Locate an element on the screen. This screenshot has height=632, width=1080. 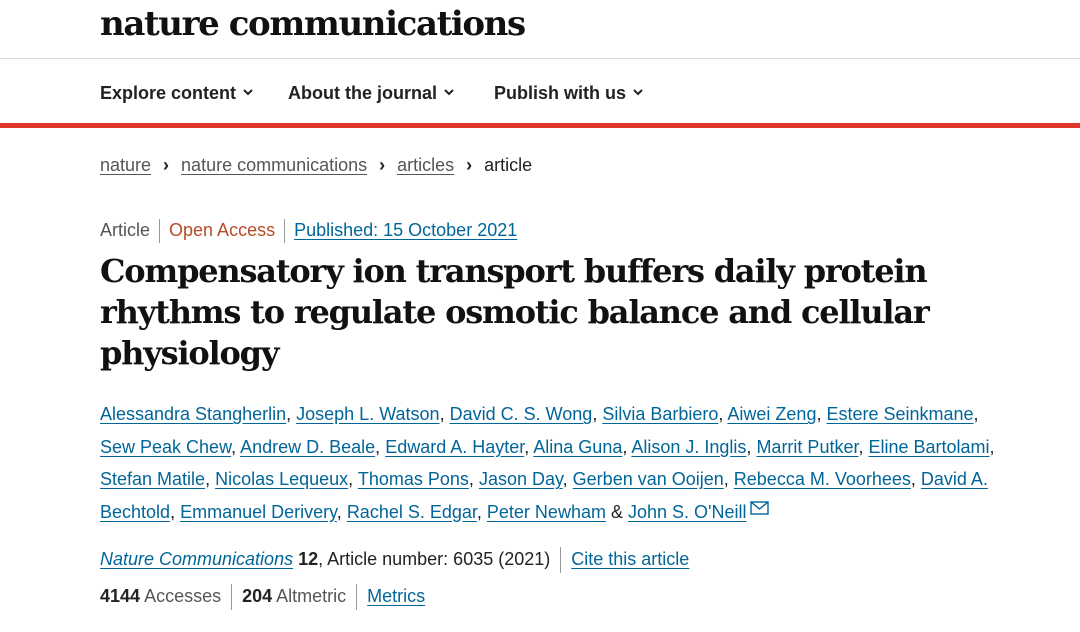
author-link: Gerben van Ooijen is located at coordinates (648, 479).